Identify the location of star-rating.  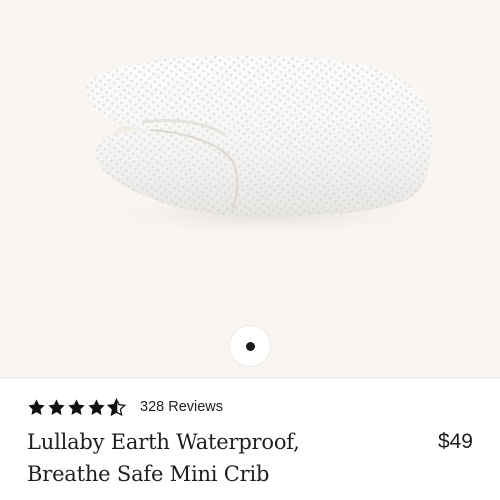
(77, 407).